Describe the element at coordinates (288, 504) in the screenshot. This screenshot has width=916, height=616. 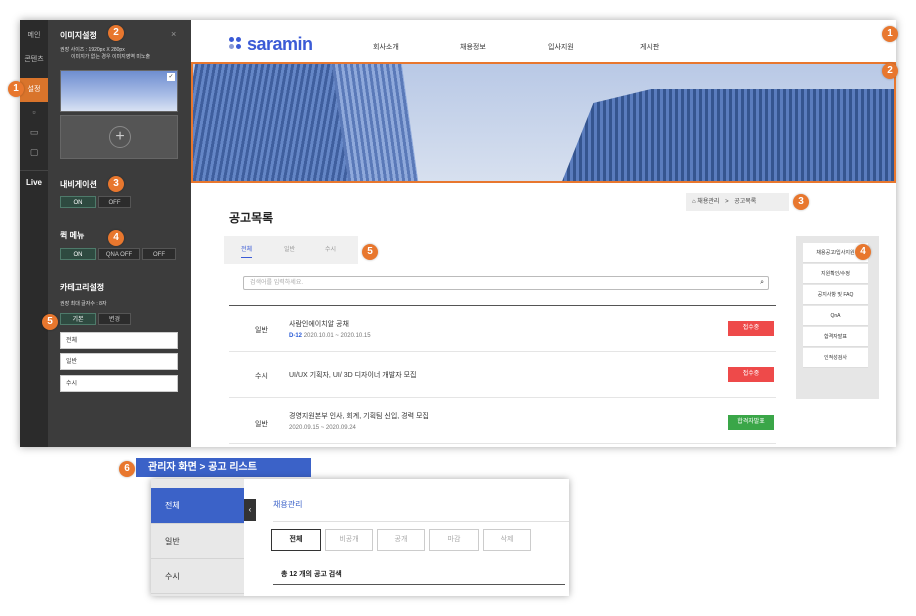
I see `admin-title: 채용관리` at that location.